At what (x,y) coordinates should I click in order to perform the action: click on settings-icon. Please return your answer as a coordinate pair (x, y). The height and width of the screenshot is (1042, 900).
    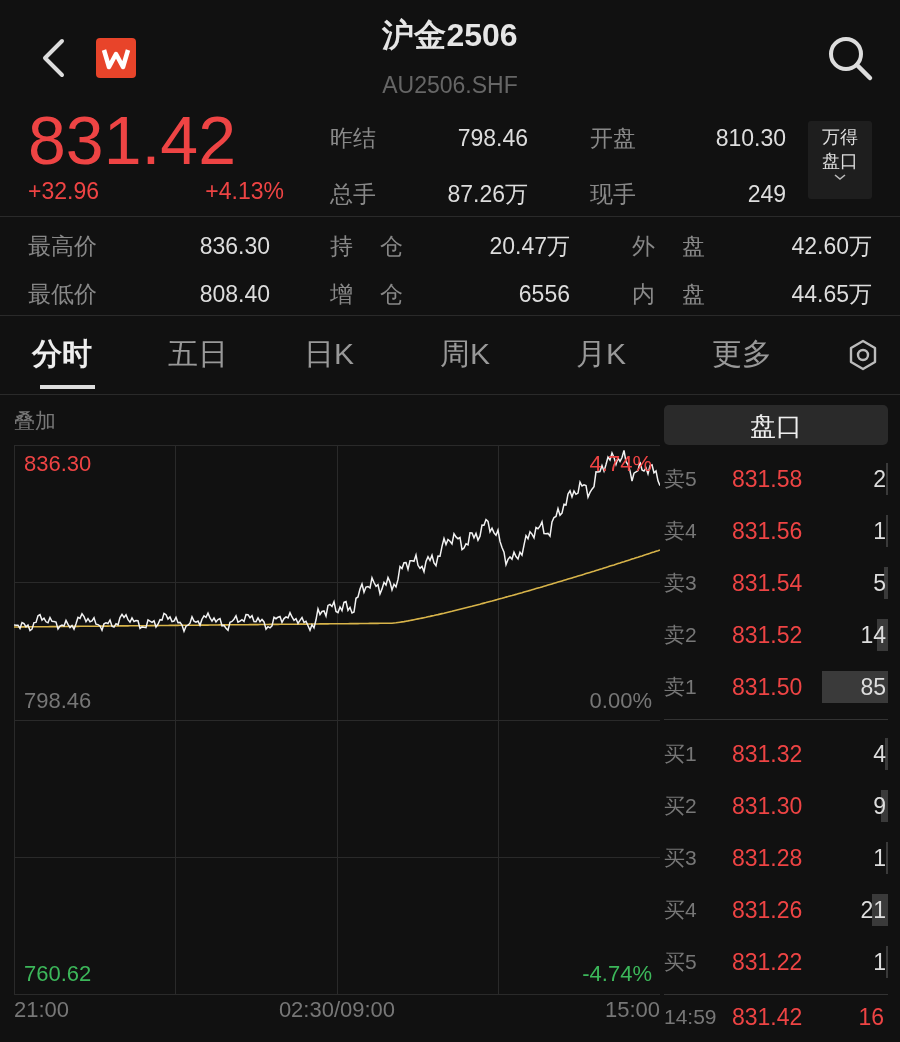
    Looking at the image, I should click on (863, 355).